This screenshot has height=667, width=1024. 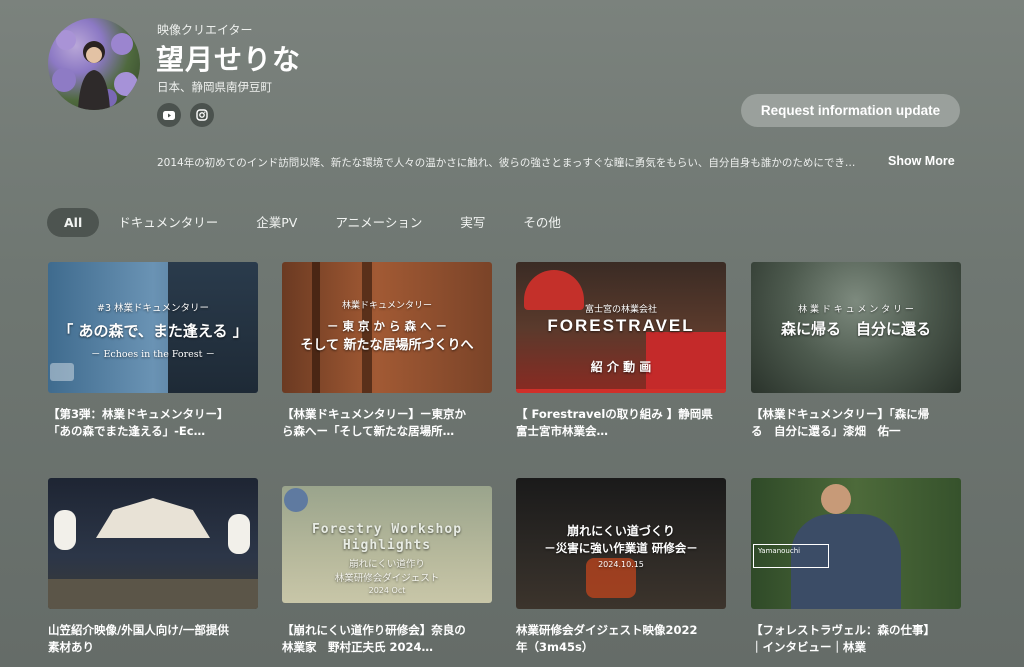 I want to click on name-caption-box: Yamanouchi, so click(x=791, y=556).